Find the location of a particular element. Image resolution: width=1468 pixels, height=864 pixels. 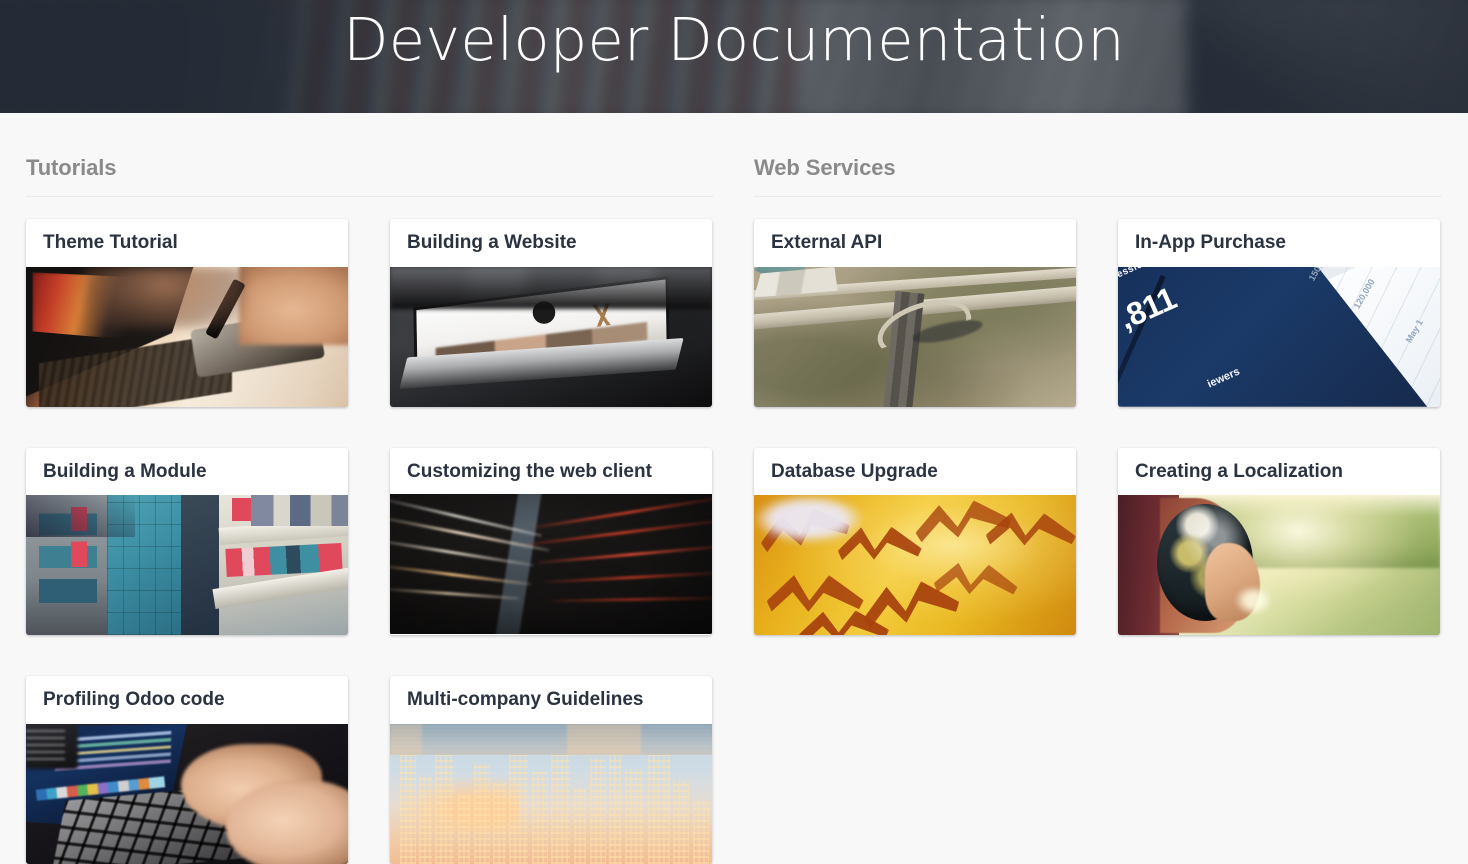

card-multi-company-guidelines: Multi-company Guidelines is located at coordinates (551, 770).